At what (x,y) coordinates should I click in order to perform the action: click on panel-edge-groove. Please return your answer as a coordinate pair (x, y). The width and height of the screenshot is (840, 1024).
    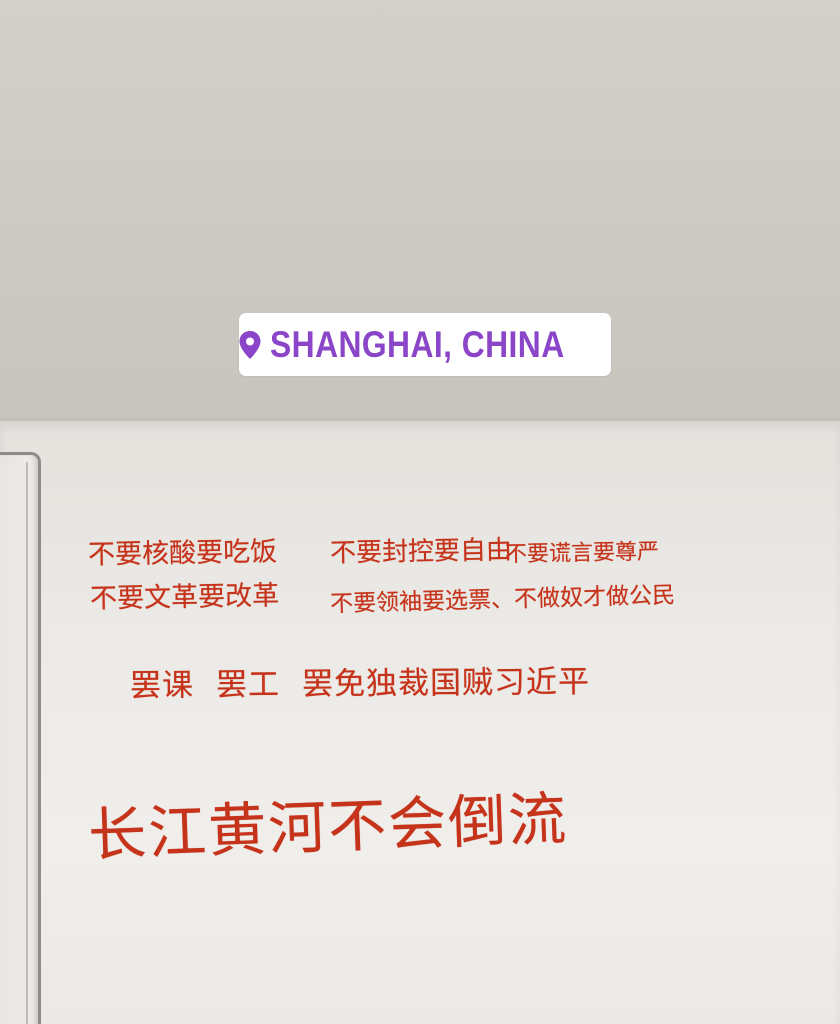
    Looking at the image, I should click on (14, 743).